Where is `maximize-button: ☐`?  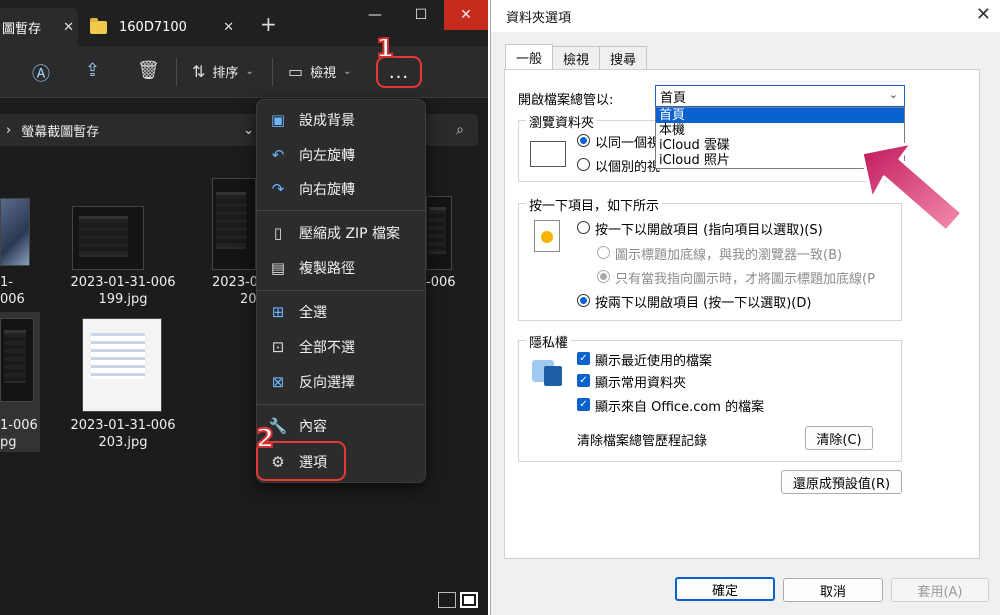
maximize-button: ☐ is located at coordinates (421, 15).